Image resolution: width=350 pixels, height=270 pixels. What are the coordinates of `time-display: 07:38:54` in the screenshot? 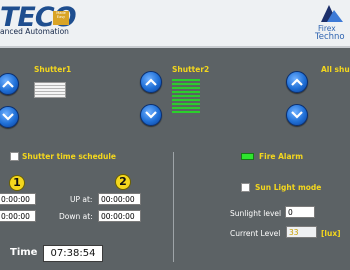 It's located at (73, 253).